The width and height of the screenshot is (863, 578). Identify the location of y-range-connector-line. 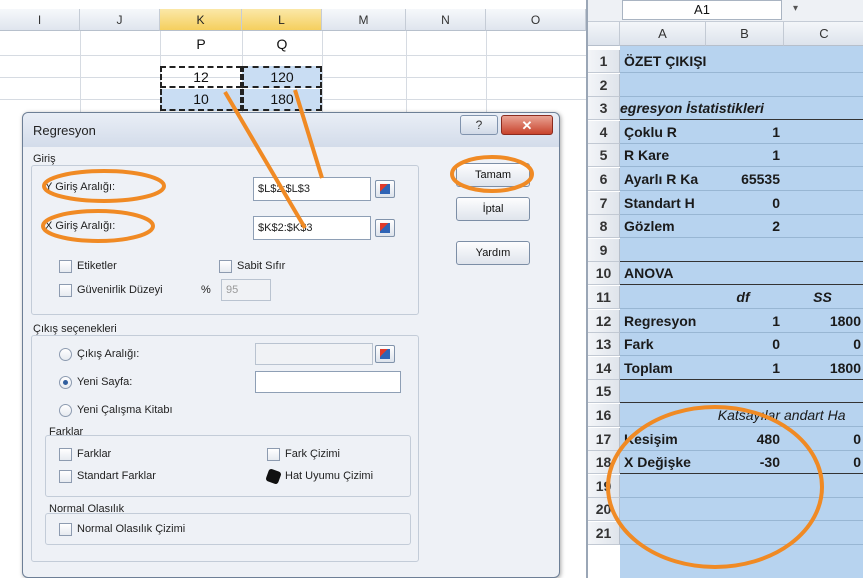
(308, 134).